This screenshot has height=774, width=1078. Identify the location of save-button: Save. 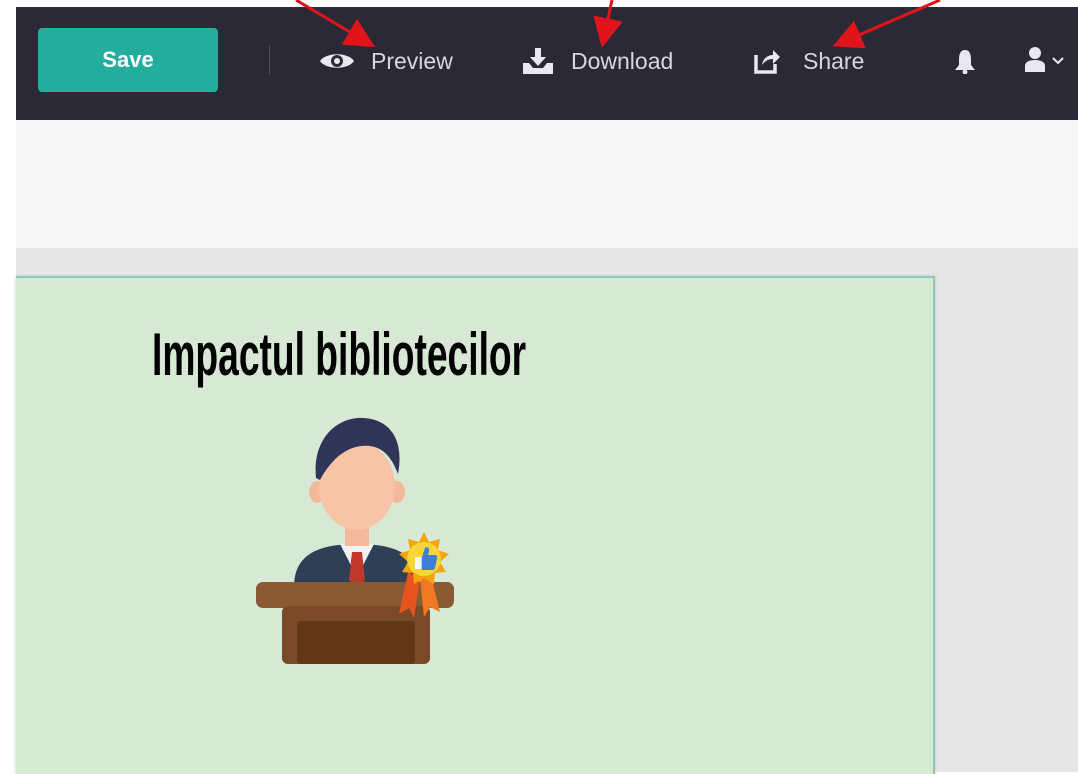
(128, 60).